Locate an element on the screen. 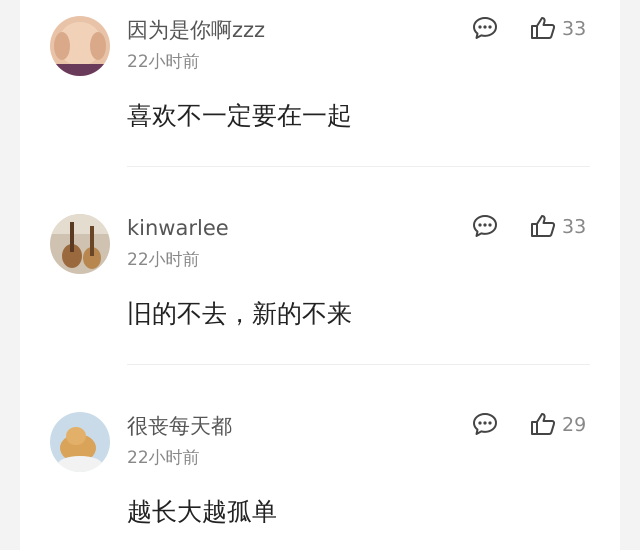 The height and width of the screenshot is (550, 640). comment-text: 旧的不去，新的不来 is located at coordinates (240, 314).